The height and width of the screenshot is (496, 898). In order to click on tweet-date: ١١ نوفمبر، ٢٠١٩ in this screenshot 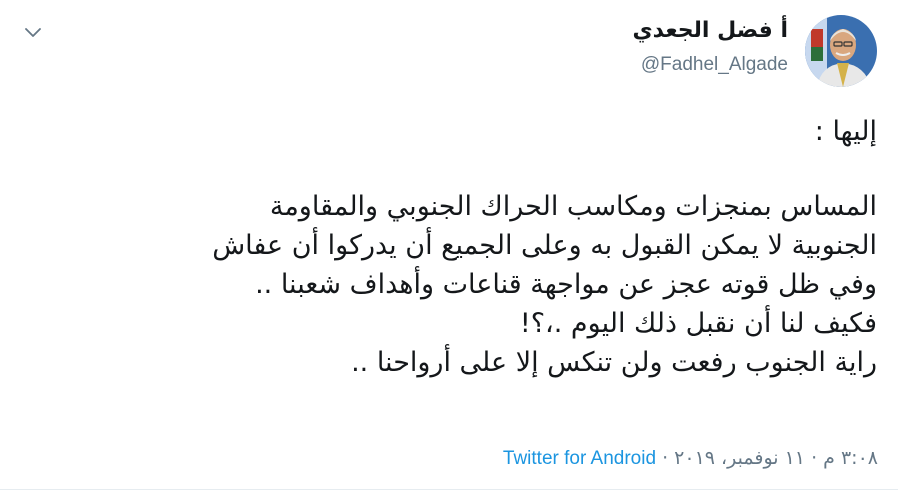, I will do `click(739, 458)`.